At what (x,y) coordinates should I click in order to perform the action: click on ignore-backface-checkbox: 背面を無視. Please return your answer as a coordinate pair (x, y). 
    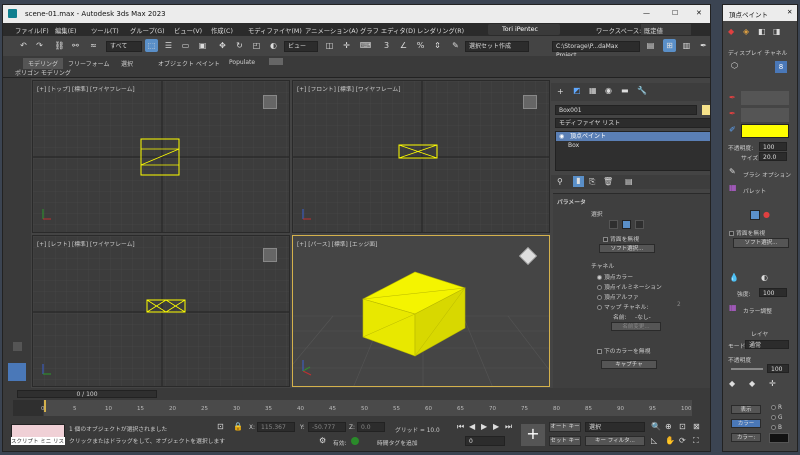
    Looking at the image, I should click on (621, 238).